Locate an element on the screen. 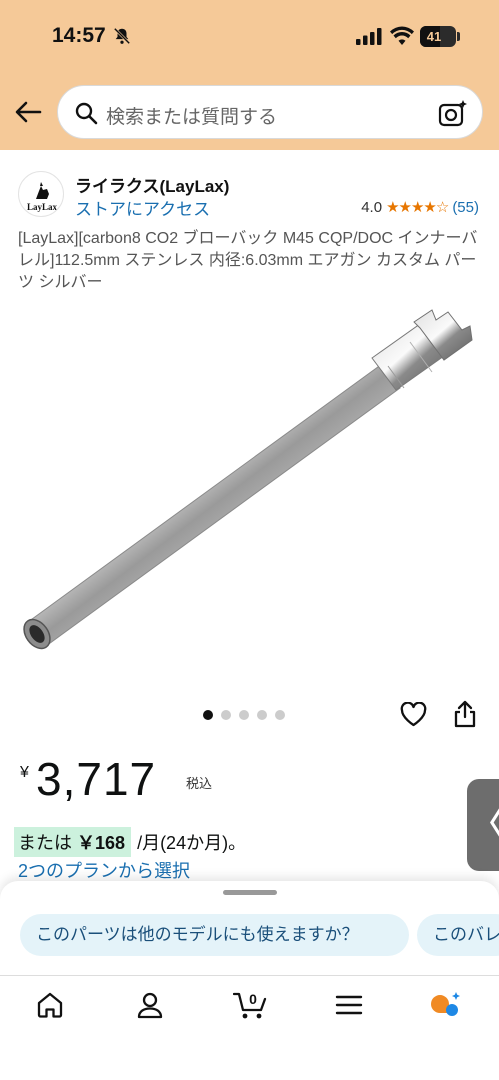  rating-summary: 4.0 ★★★★☆ (55) is located at coordinates (420, 207).